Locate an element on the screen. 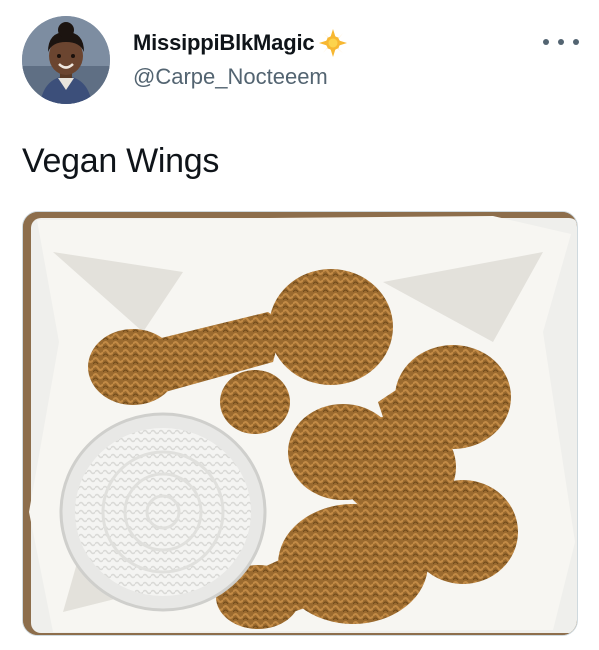 This screenshot has height=650, width=599. author-avatar is located at coordinates (66, 60).